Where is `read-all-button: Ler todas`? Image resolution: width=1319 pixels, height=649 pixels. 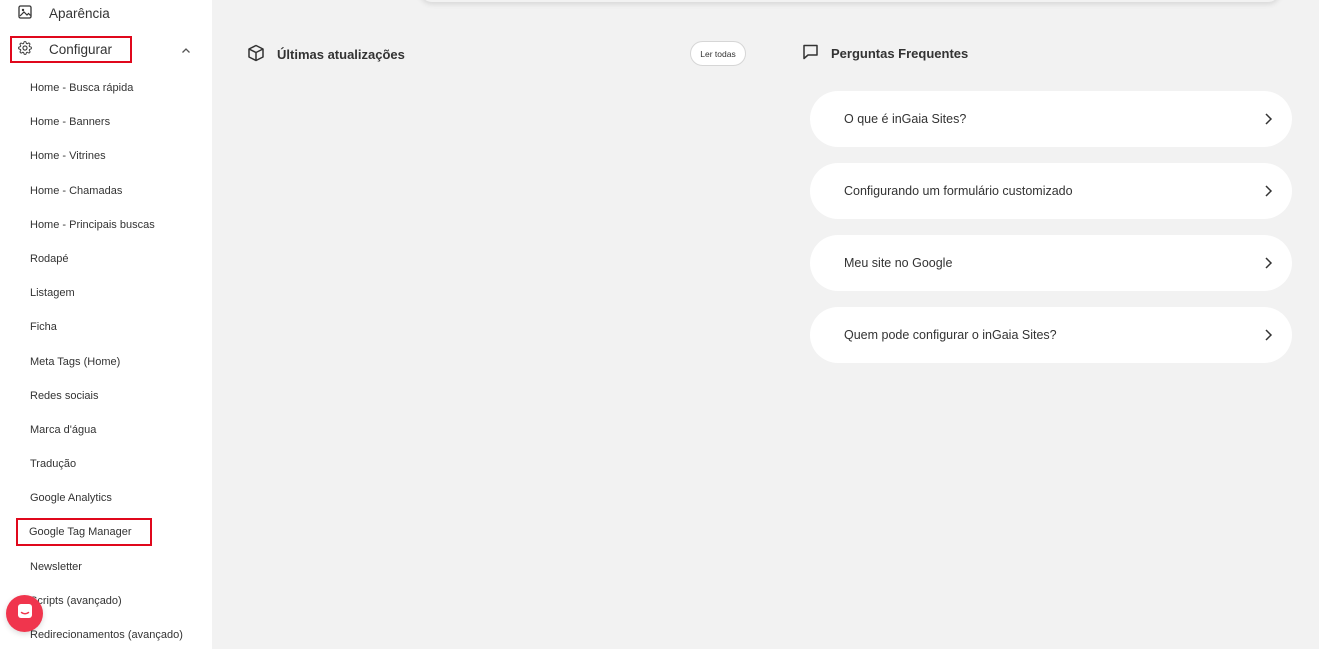
read-all-button: Ler todas is located at coordinates (718, 53).